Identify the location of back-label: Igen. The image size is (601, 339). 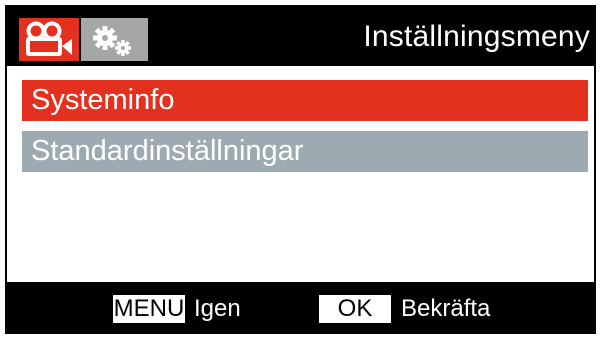
(217, 308).